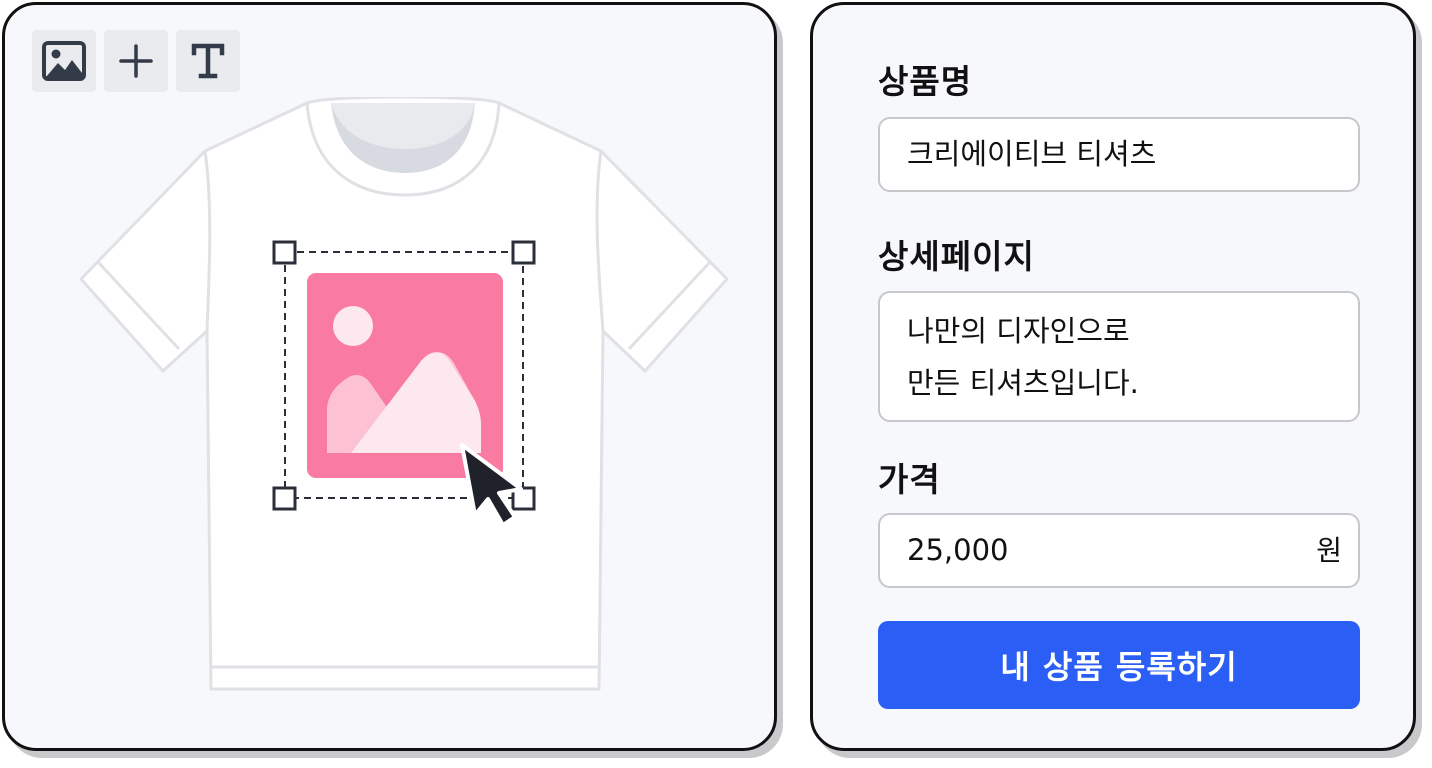 The width and height of the screenshot is (1432, 768). Describe the element at coordinates (284, 252) in the screenshot. I see `resize-handle-top-left` at that location.